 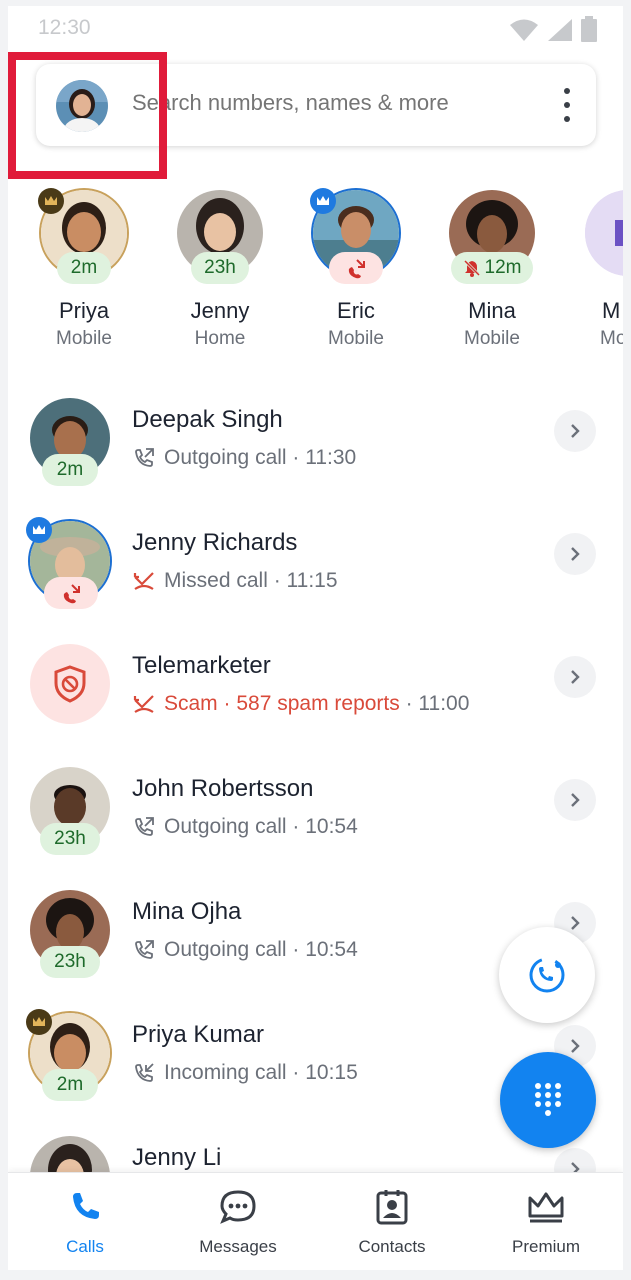 I want to click on call-detail: Incoming call · 10:15, so click(x=245, y=1073).